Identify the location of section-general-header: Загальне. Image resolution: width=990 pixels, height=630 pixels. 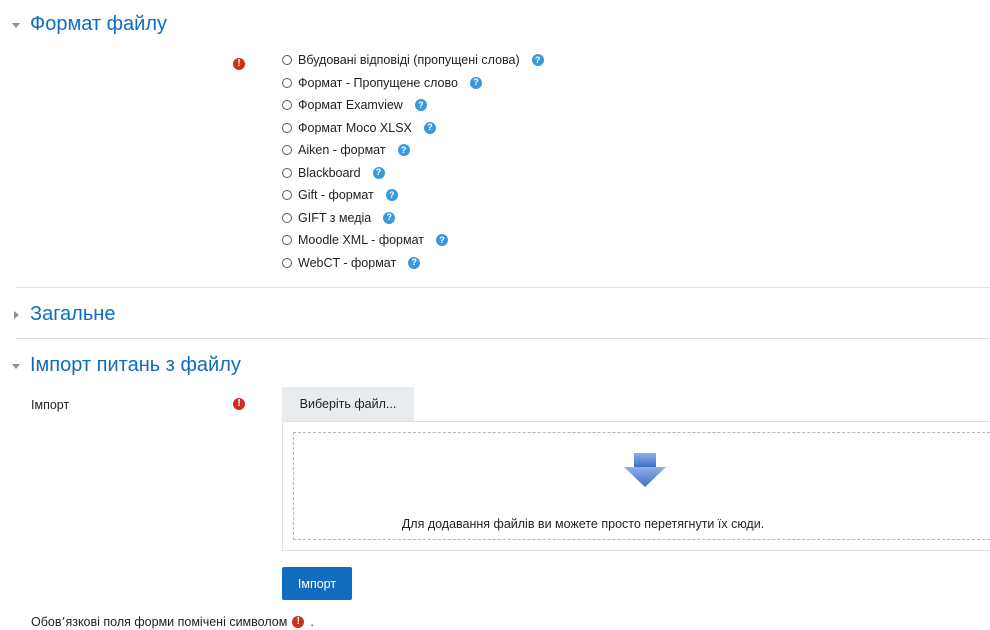
(62, 314).